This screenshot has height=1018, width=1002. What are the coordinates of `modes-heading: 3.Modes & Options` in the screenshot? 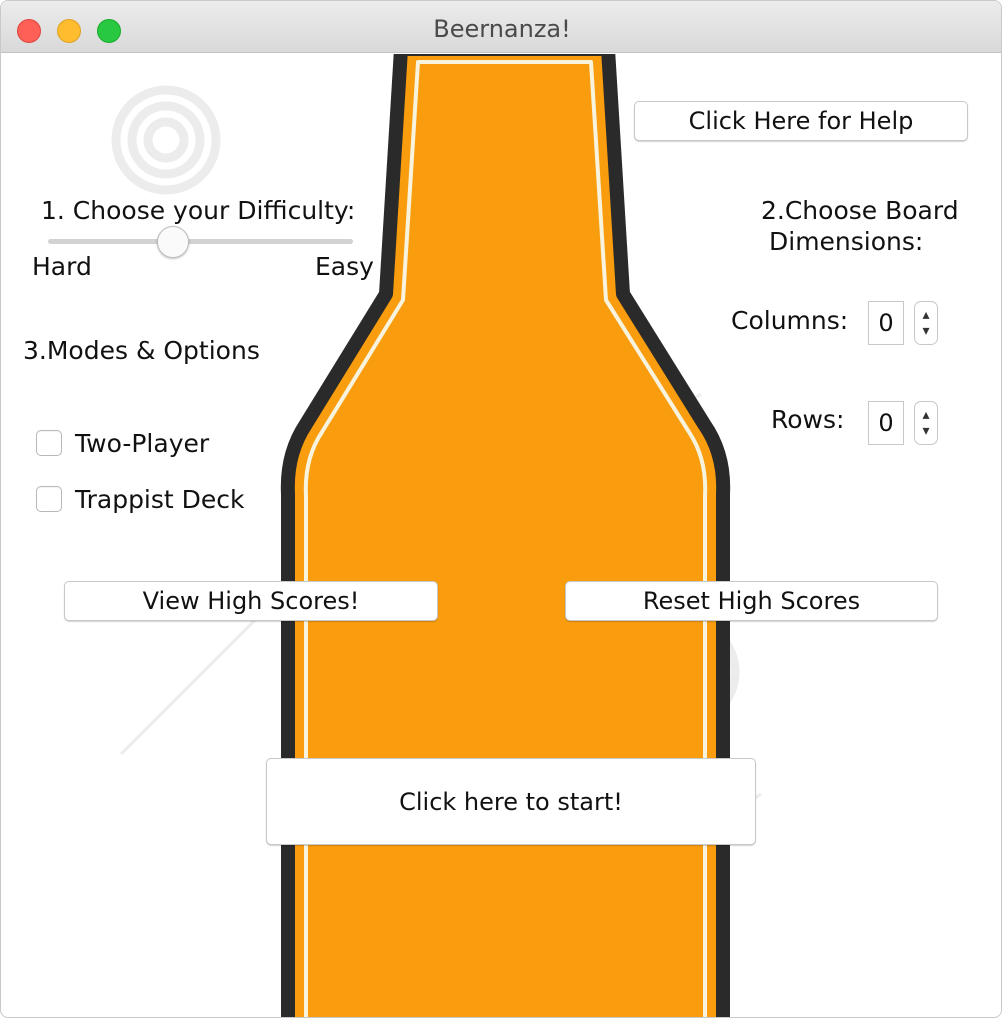 It's located at (141, 350).